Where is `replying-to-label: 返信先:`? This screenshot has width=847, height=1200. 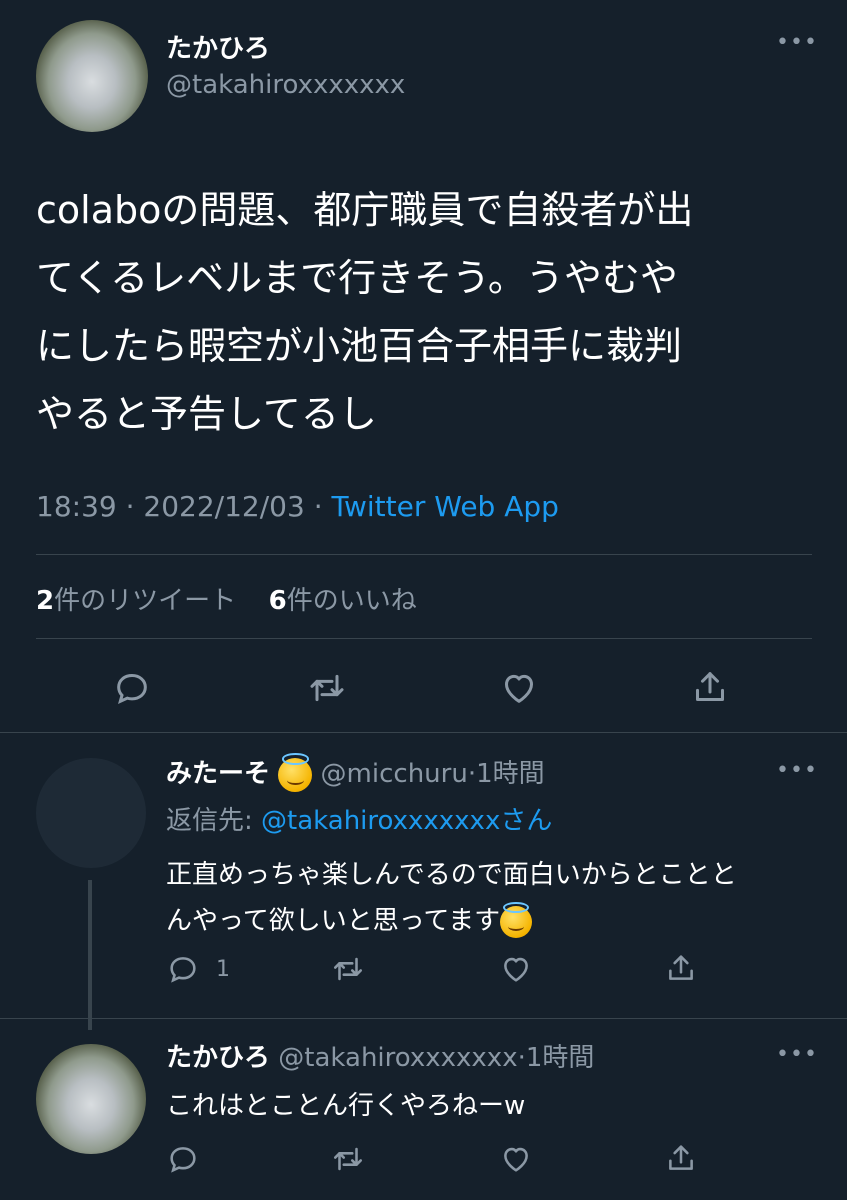
replying-to-label: 返信先: is located at coordinates (209, 821).